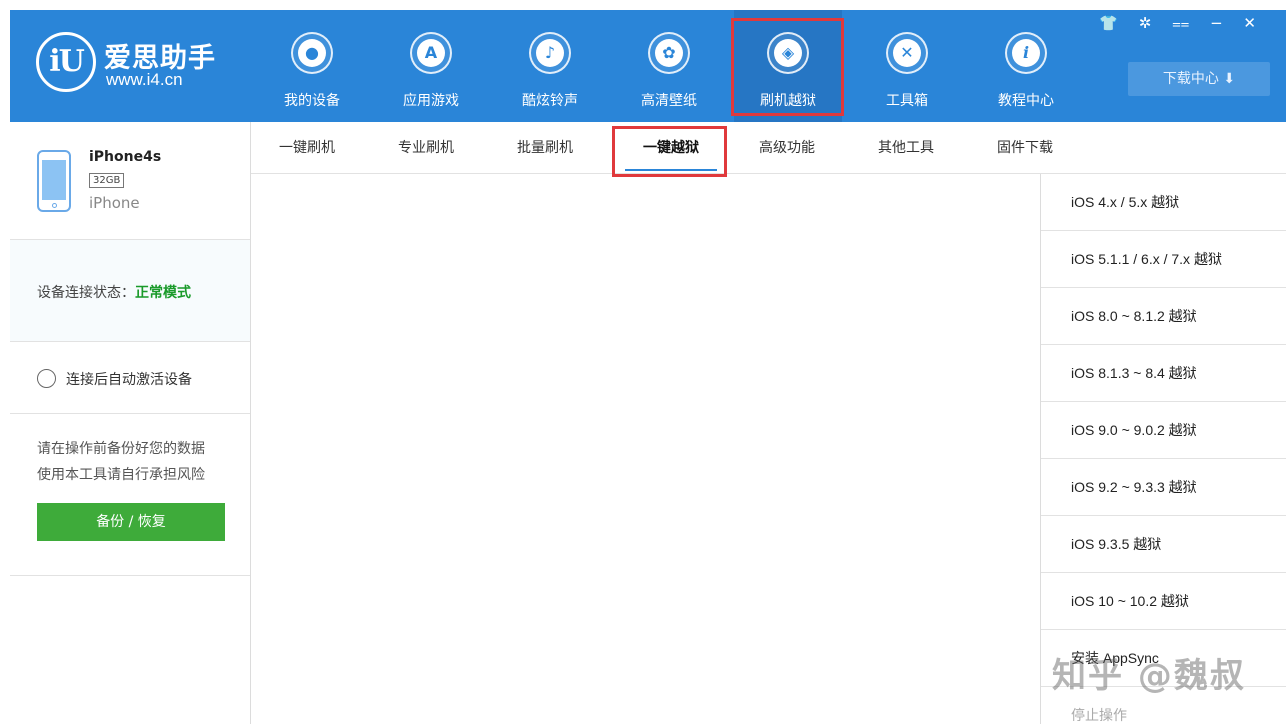 The height and width of the screenshot is (724, 1286). I want to click on nav-tutorials: i 教程中心, so click(1026, 66).